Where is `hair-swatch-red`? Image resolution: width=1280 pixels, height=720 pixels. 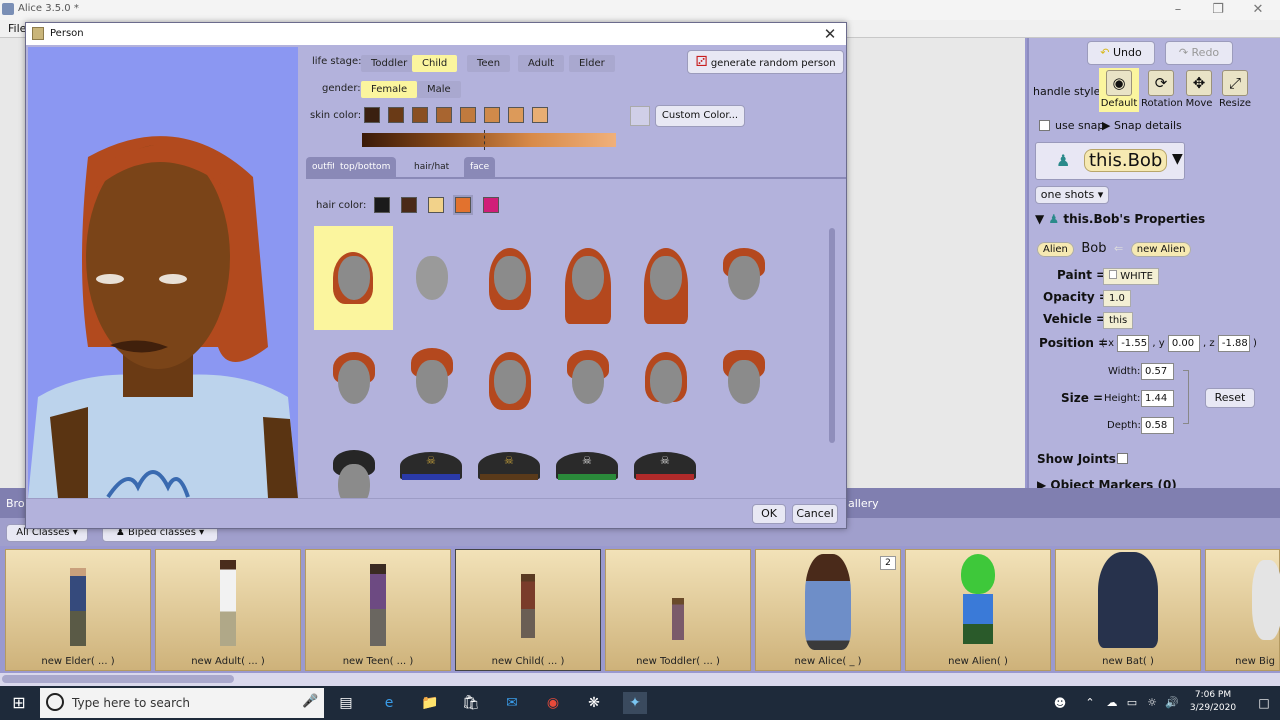
hair-swatch-red is located at coordinates (463, 205).